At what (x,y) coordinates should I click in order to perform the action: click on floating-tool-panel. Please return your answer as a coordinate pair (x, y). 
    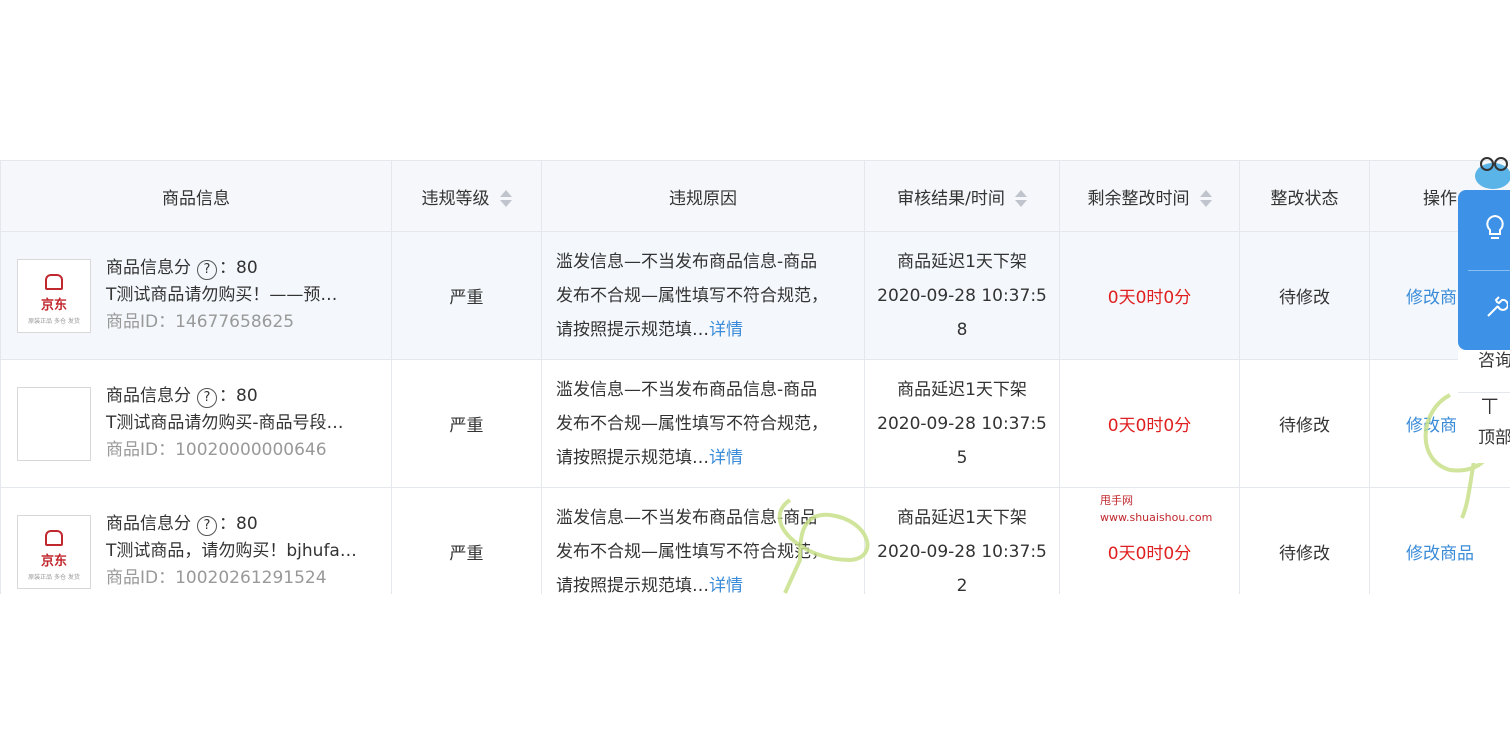
    Looking at the image, I should click on (1484, 270).